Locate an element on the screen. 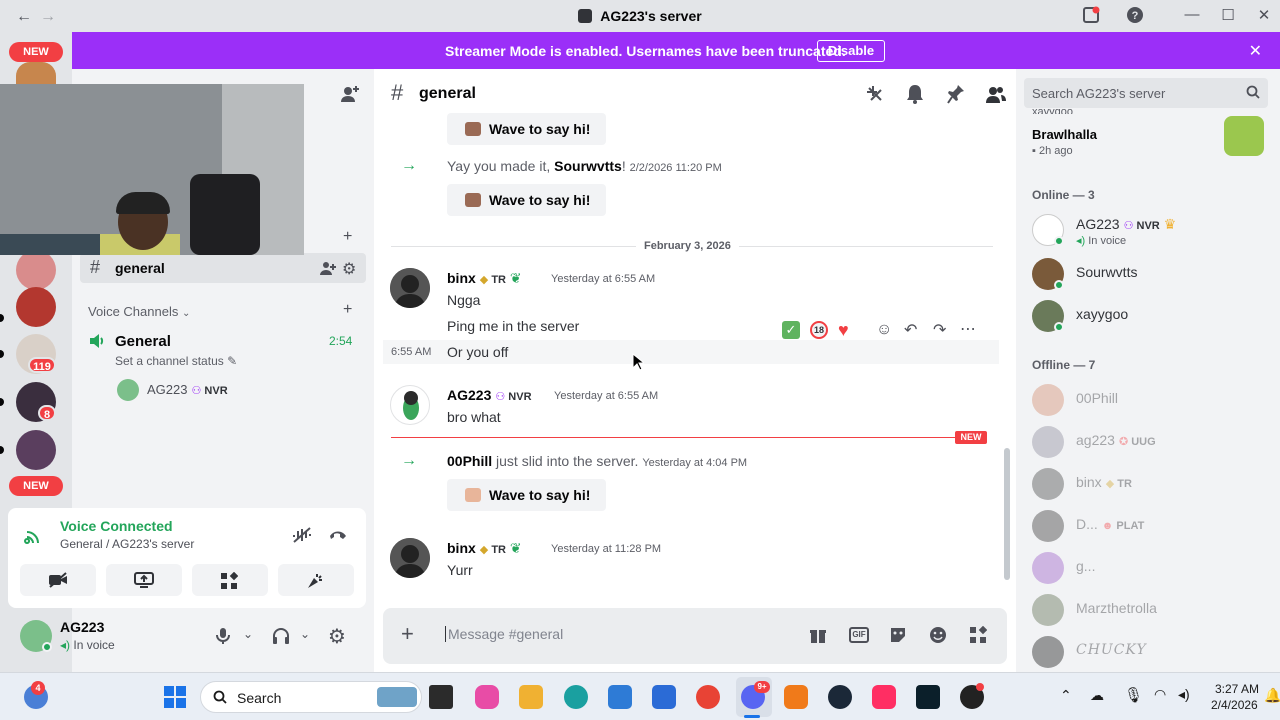  emoji-icon is located at coordinates (938, 635).